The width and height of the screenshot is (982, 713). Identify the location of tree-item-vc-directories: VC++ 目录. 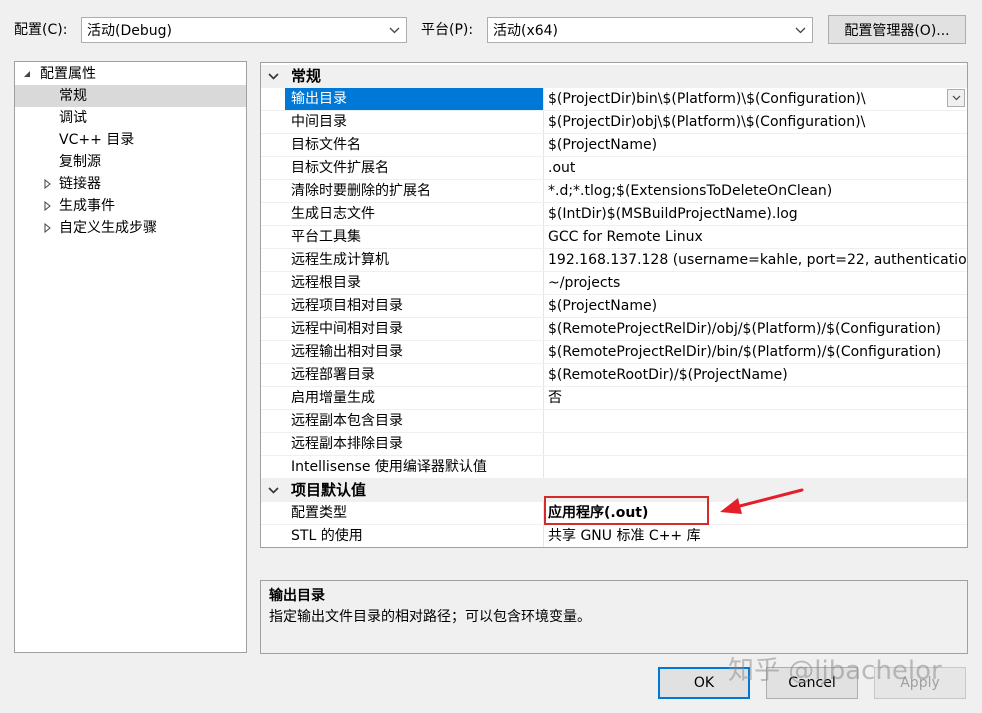
(130, 140).